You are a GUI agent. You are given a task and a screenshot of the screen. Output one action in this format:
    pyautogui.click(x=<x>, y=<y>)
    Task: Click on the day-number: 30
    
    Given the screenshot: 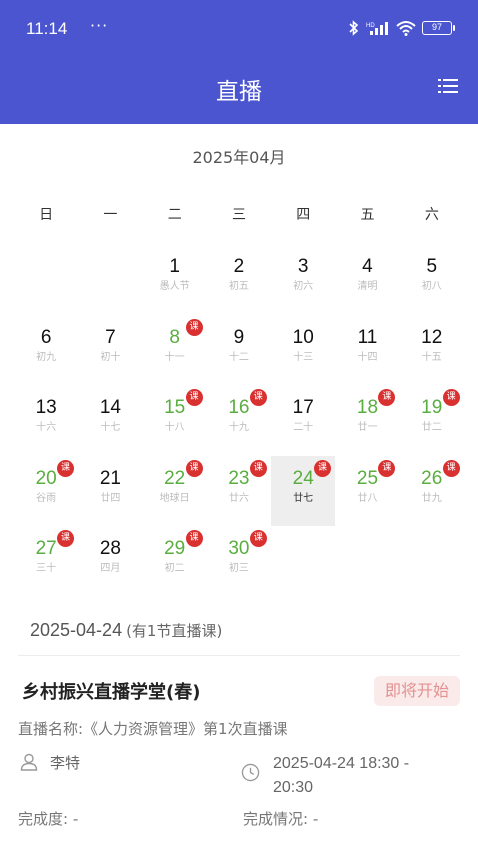 What is the action you would take?
    pyautogui.click(x=239, y=548)
    